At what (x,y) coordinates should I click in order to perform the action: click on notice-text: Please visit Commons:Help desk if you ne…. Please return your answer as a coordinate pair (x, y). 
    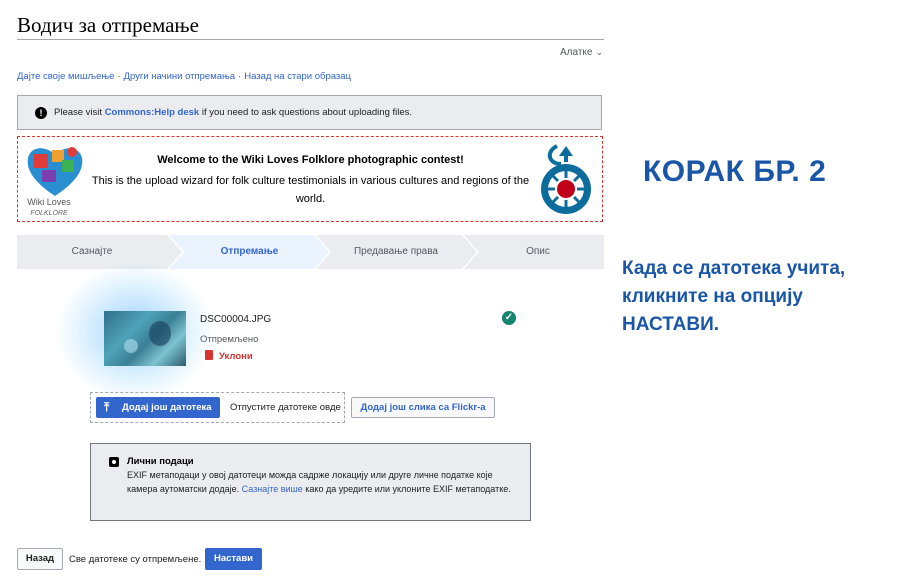
    Looking at the image, I should click on (233, 112).